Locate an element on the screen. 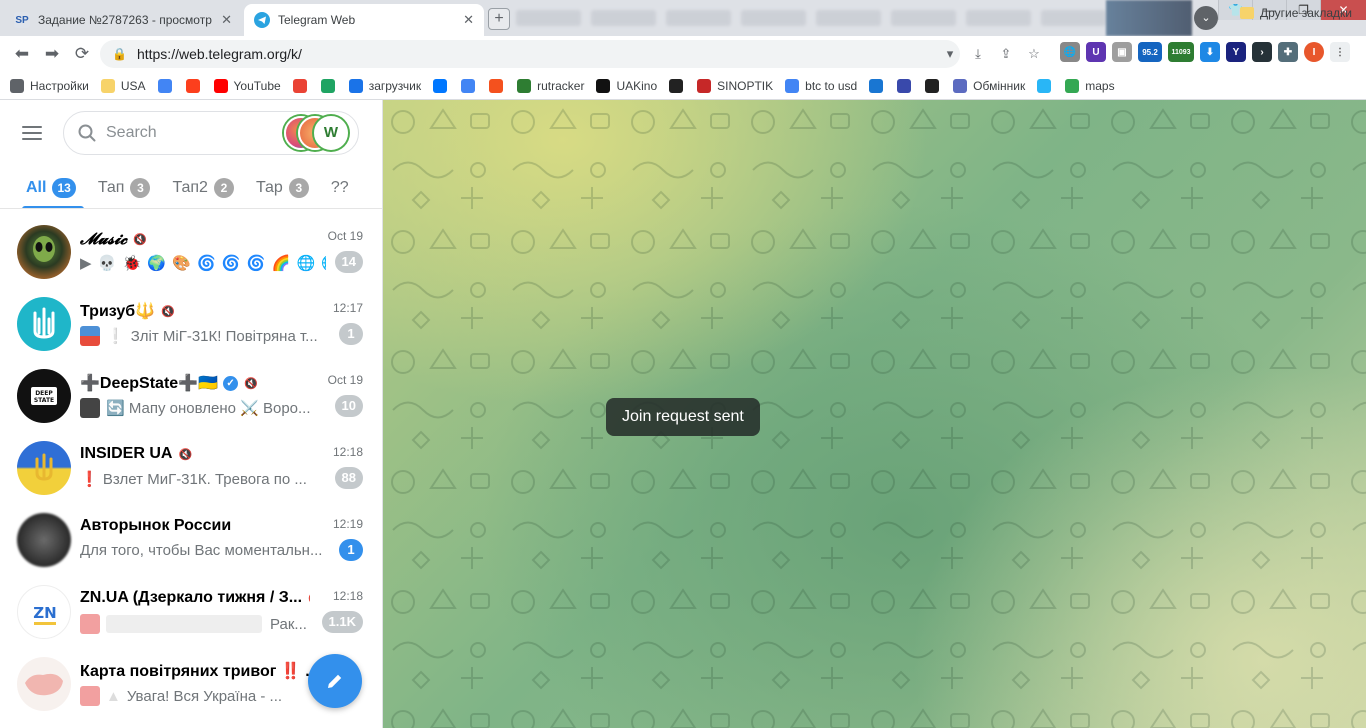 The image size is (1366, 728). stories-avatars: W is located at coordinates (317, 133).